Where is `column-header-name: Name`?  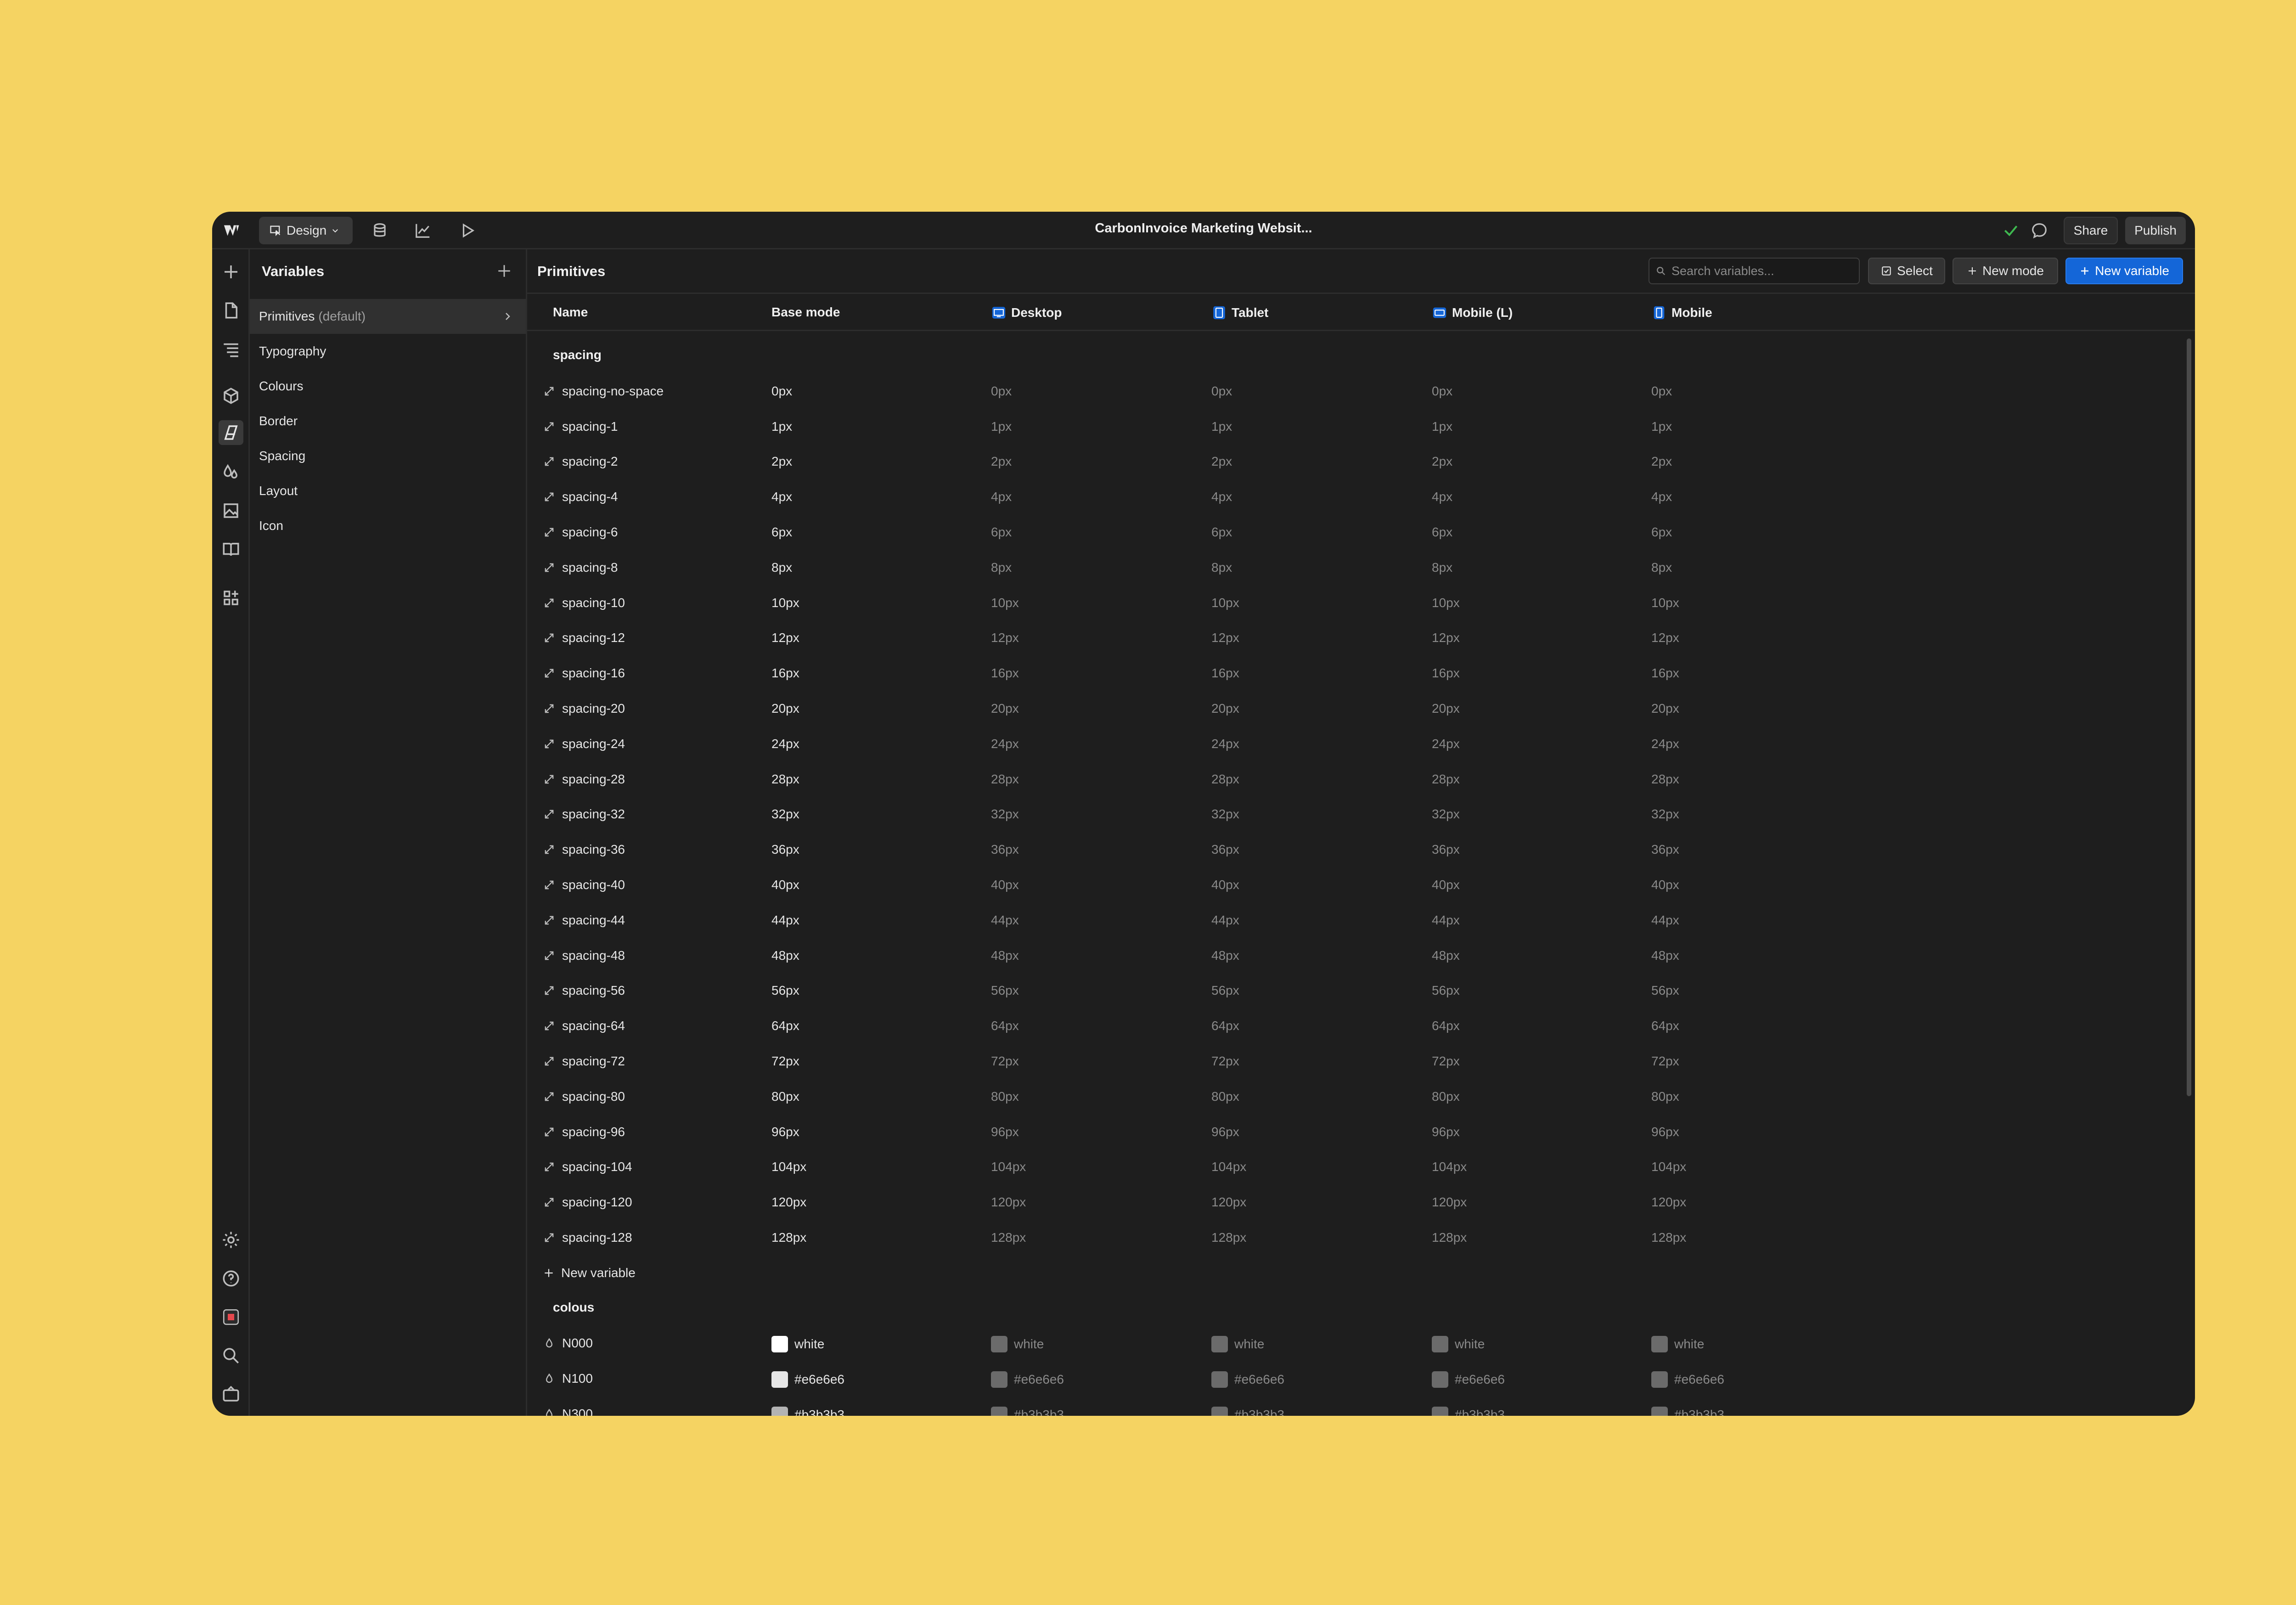 column-header-name: Name is located at coordinates (570, 312).